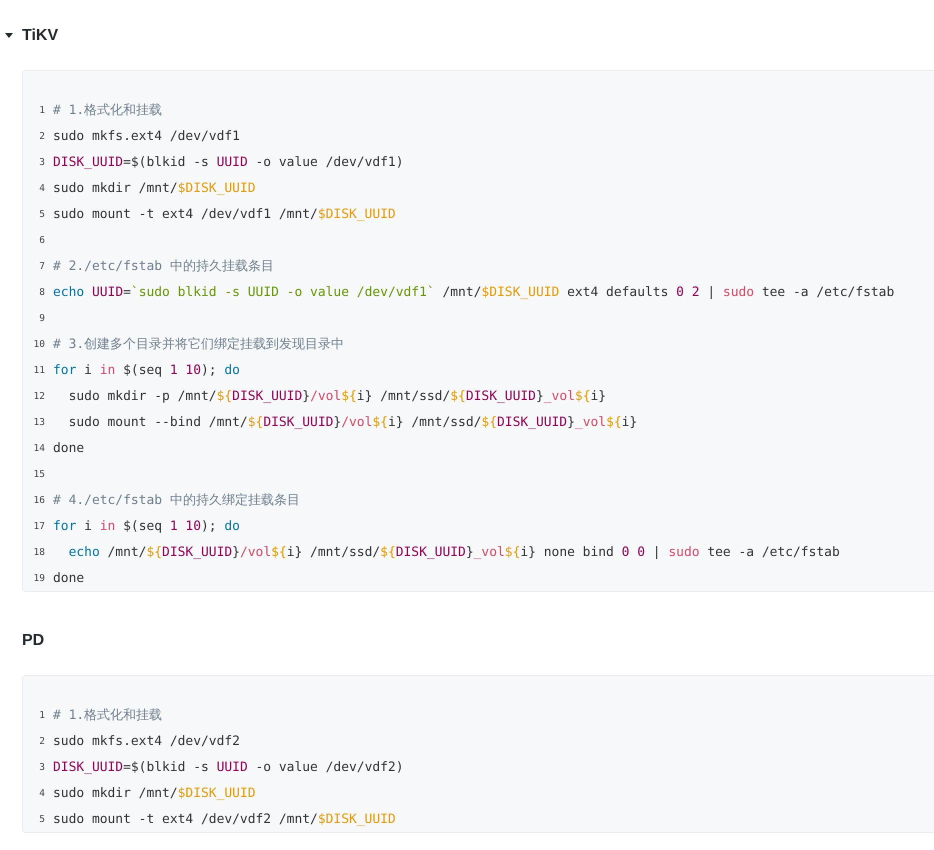 This screenshot has width=934, height=850. I want to click on line-number: 15, so click(39, 474).